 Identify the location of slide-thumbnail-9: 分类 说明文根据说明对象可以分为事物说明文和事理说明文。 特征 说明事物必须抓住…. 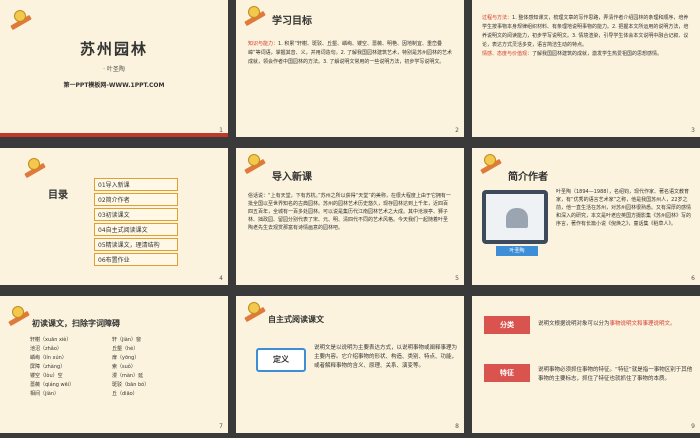
(586, 364).